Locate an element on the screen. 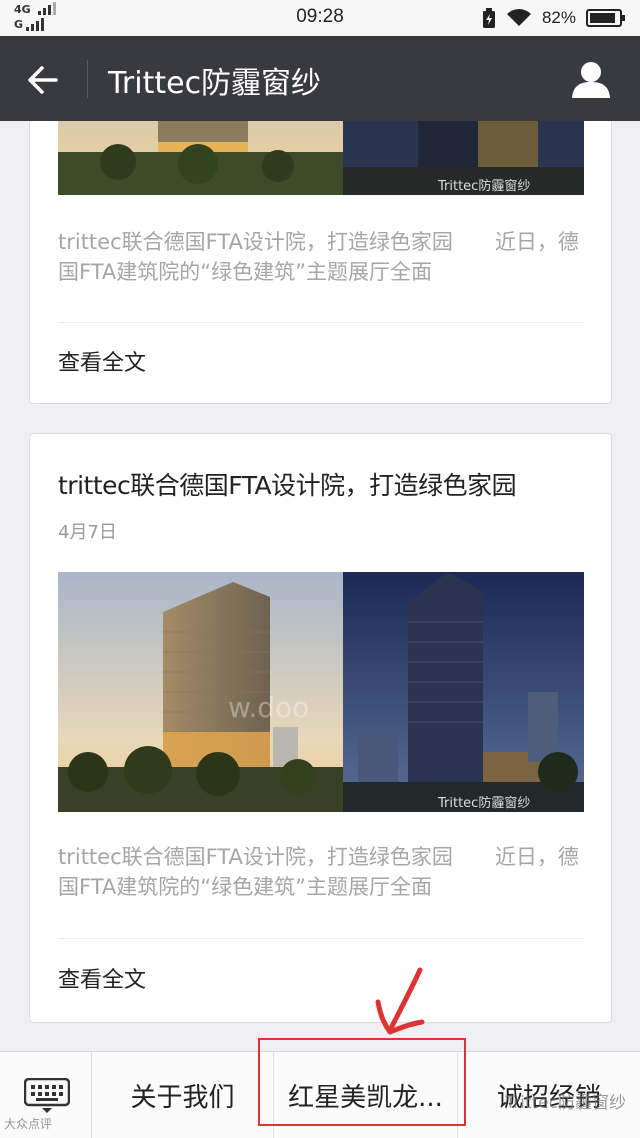 The image size is (640, 1138). battery-icon is located at coordinates (605, 18).